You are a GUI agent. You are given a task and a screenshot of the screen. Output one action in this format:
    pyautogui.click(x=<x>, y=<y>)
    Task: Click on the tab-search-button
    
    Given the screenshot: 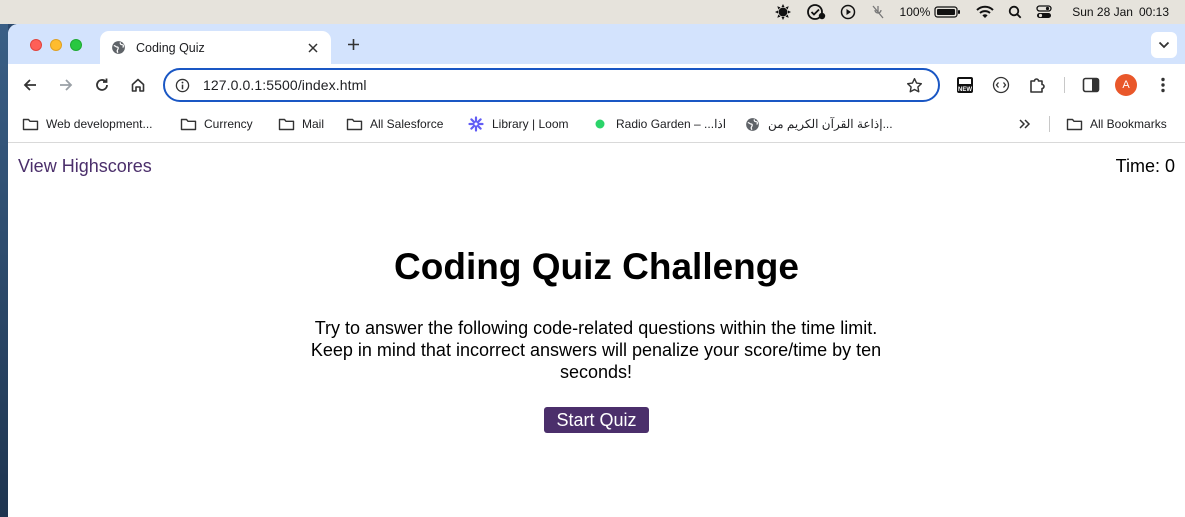 What is the action you would take?
    pyautogui.click(x=1164, y=45)
    